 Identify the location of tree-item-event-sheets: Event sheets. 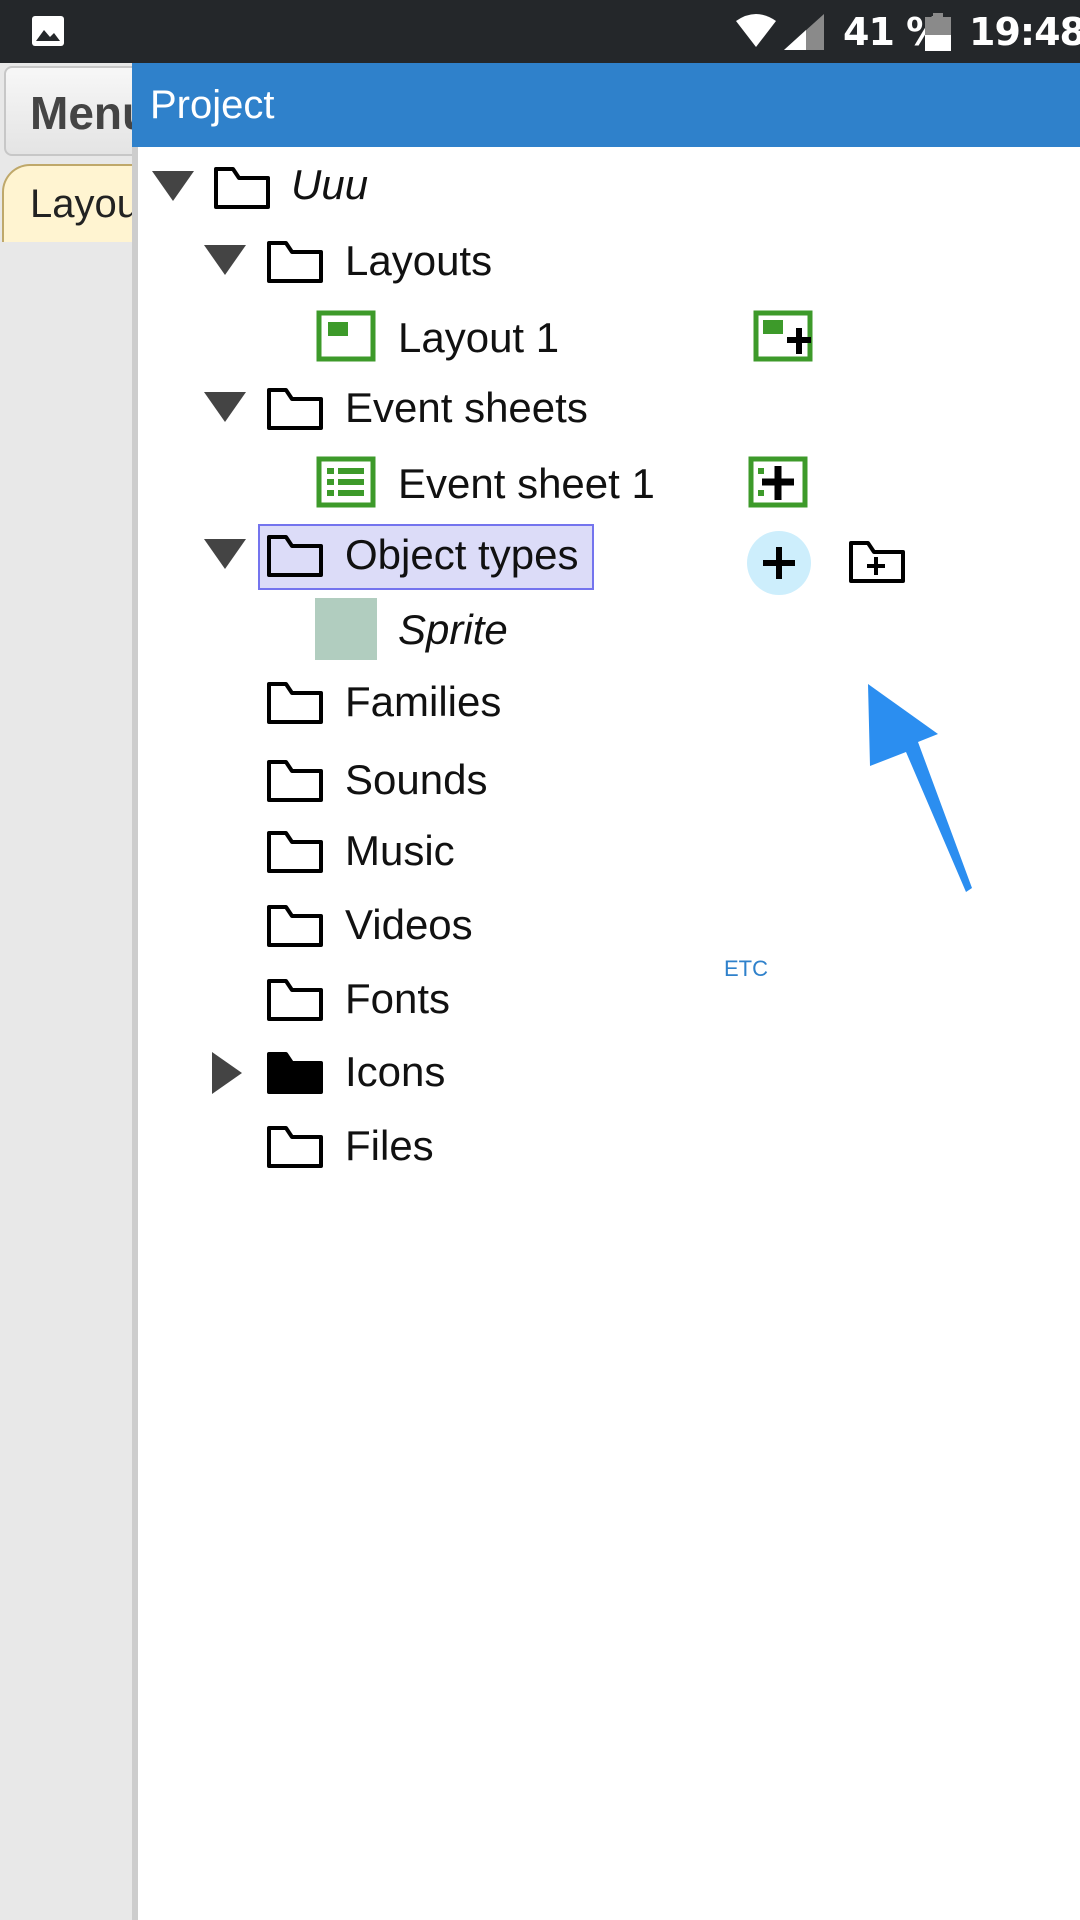
(400, 408).